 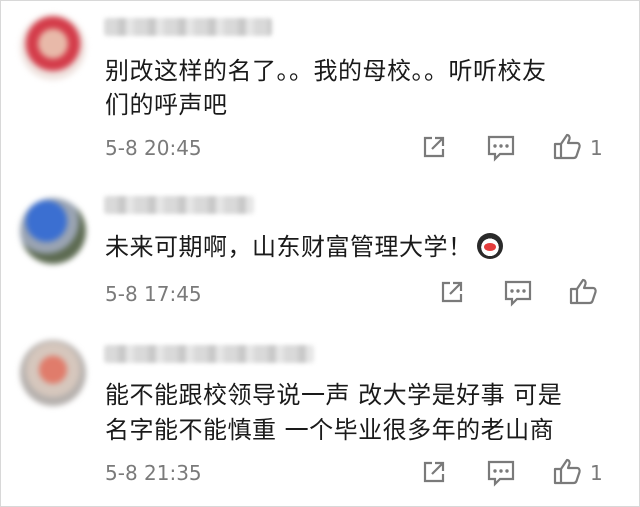 I want to click on panda-emoji-icon, so click(x=489, y=246).